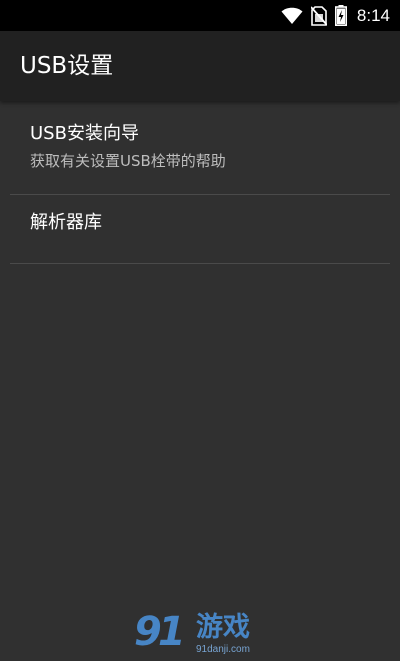 The height and width of the screenshot is (661, 400). What do you see at coordinates (223, 627) in the screenshot?
I see `watermark-text: 游戏` at bounding box center [223, 627].